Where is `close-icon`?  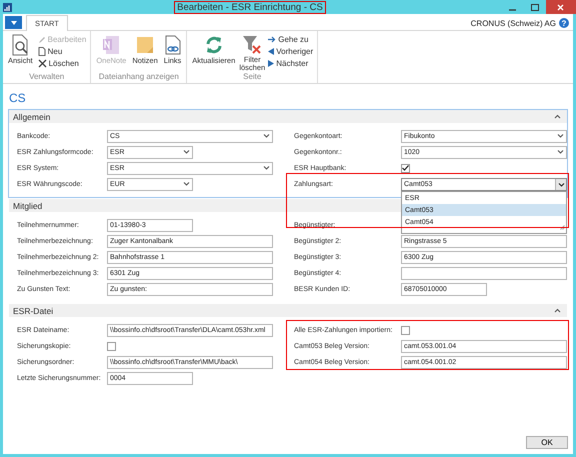
close-icon is located at coordinates (560, 7).